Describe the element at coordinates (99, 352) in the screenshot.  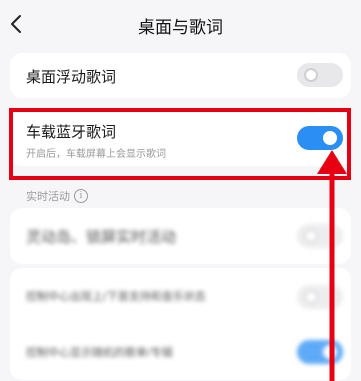
I see `control-center-row-2-label: 控制中心显示随机的歌单/专辑` at that location.